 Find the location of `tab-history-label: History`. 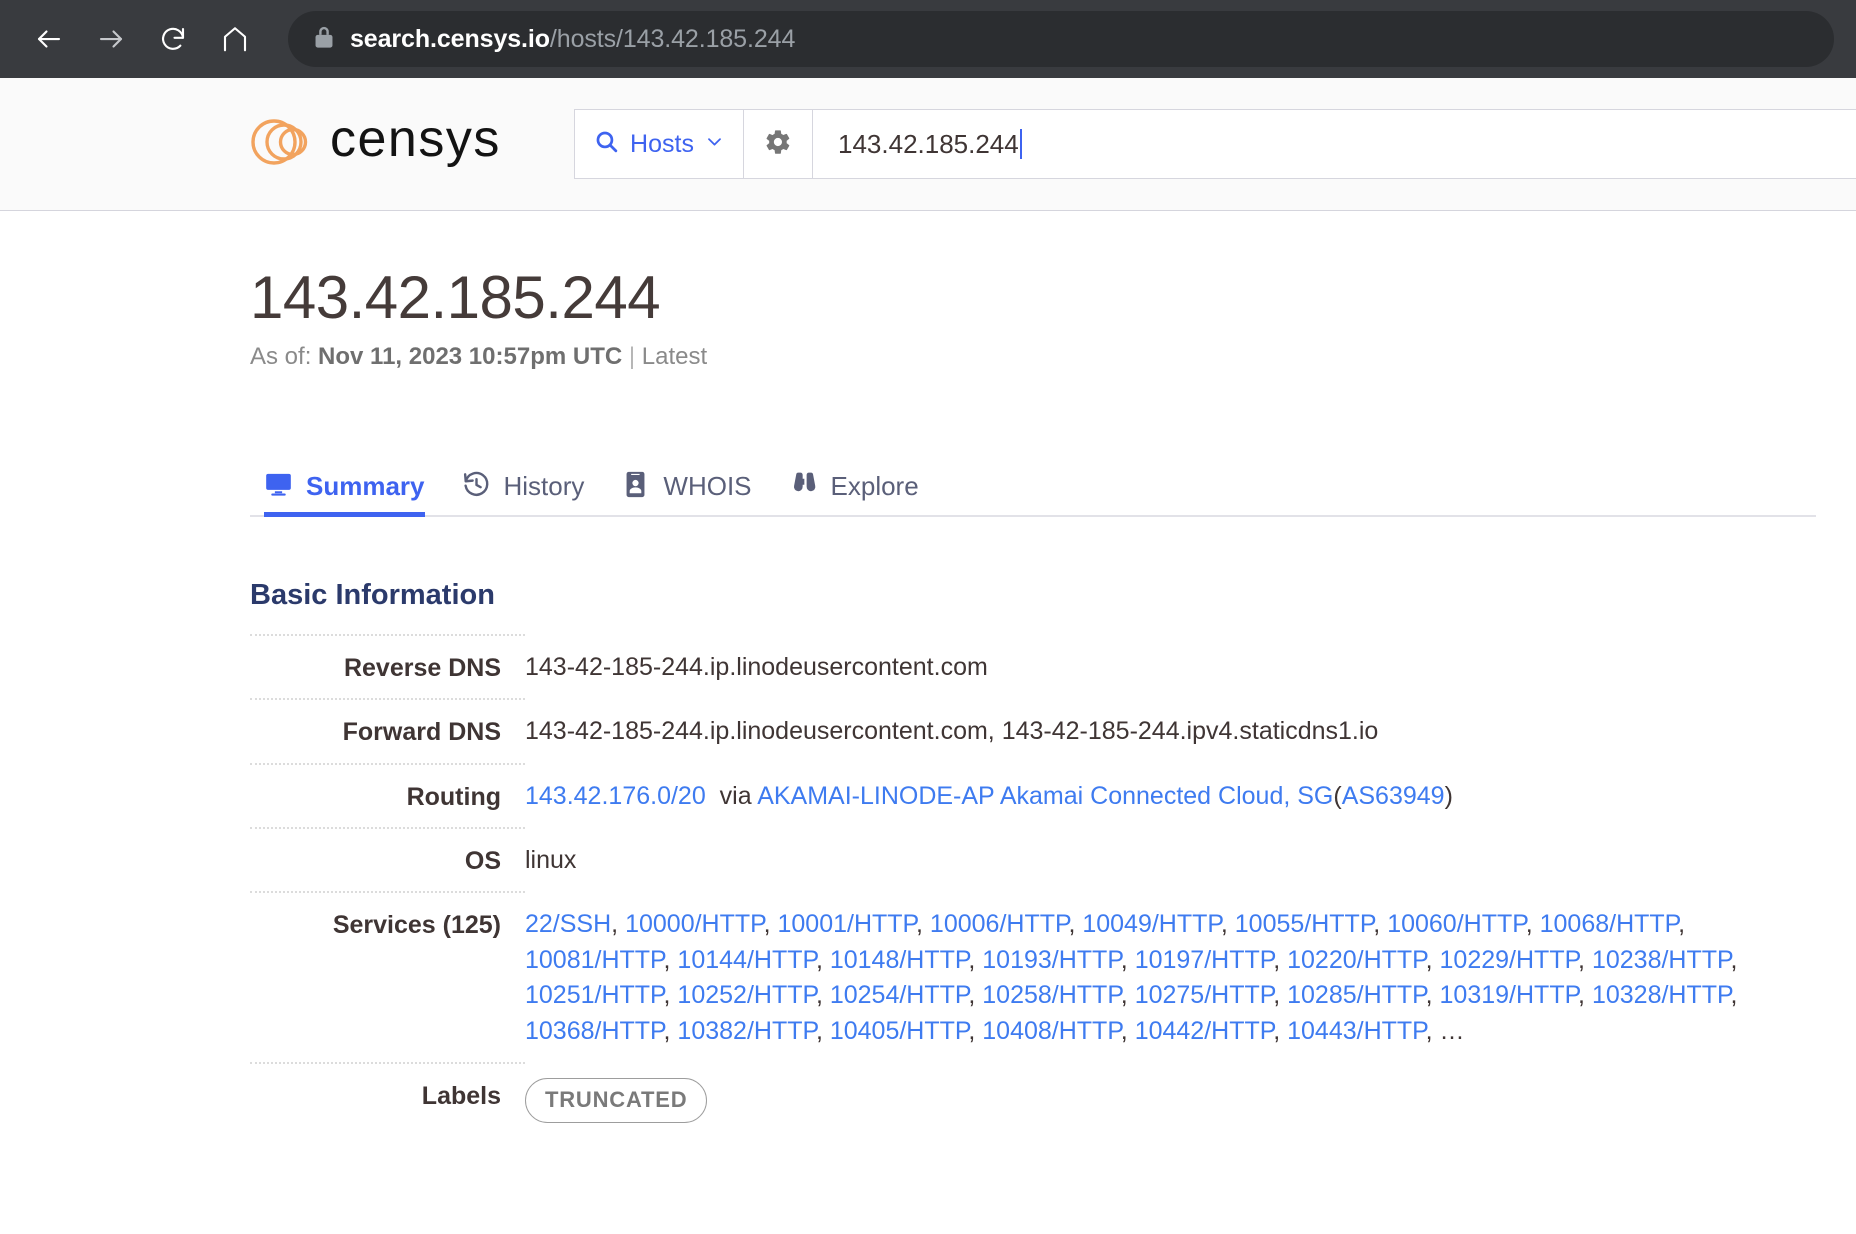

tab-history-label: History is located at coordinates (544, 486).